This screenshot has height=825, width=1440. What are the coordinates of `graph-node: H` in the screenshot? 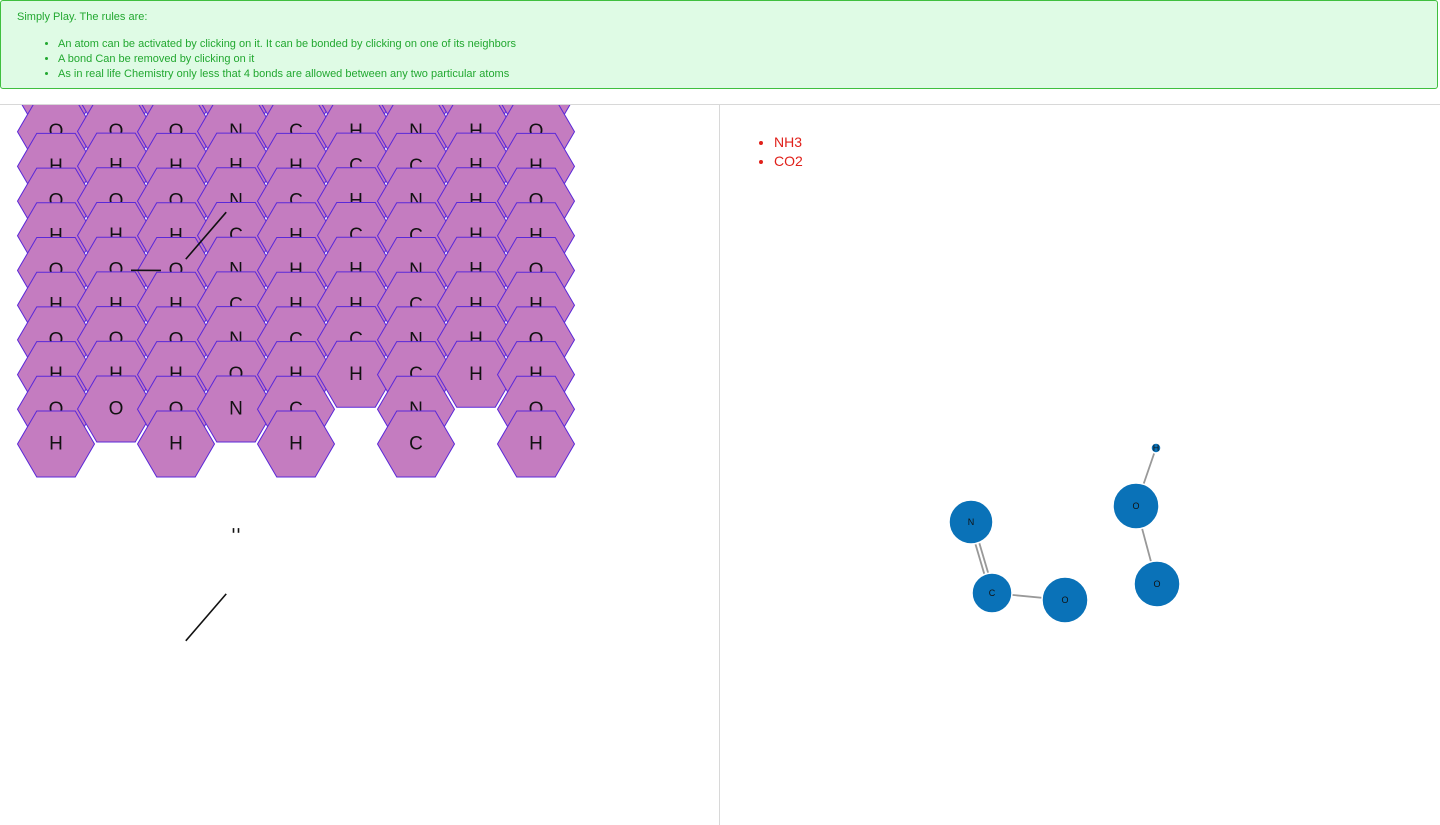 It's located at (1156, 448).